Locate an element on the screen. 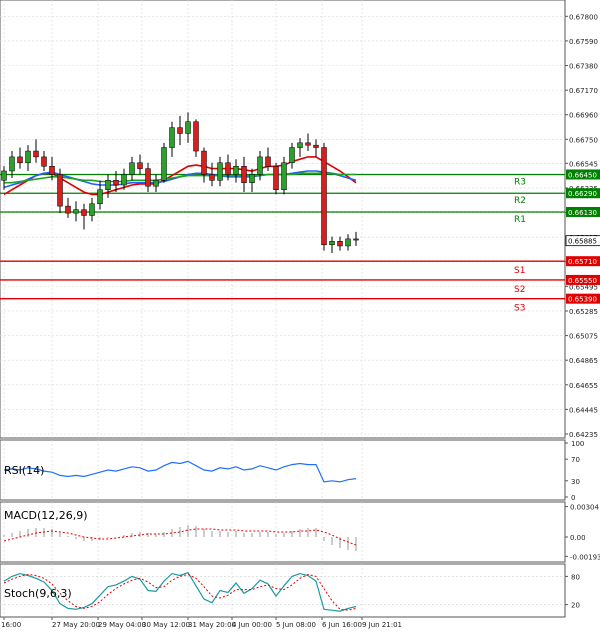 This screenshot has height=632, width=600. price-tick-label: 0.64235 is located at coordinates (583, 435).